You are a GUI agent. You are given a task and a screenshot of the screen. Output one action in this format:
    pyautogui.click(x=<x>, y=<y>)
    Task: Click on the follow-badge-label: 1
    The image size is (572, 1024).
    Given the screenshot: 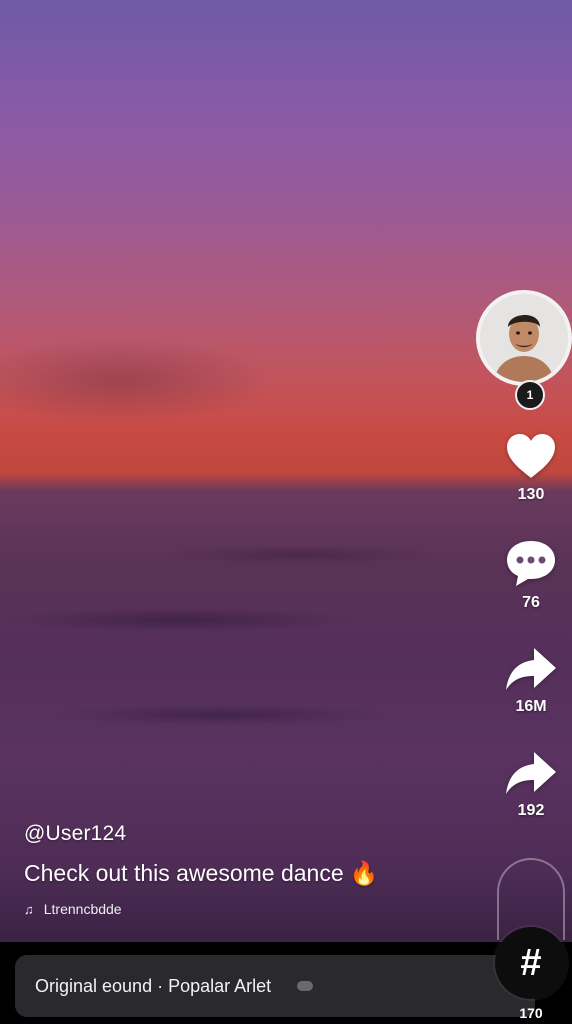 What is the action you would take?
    pyautogui.click(x=530, y=395)
    